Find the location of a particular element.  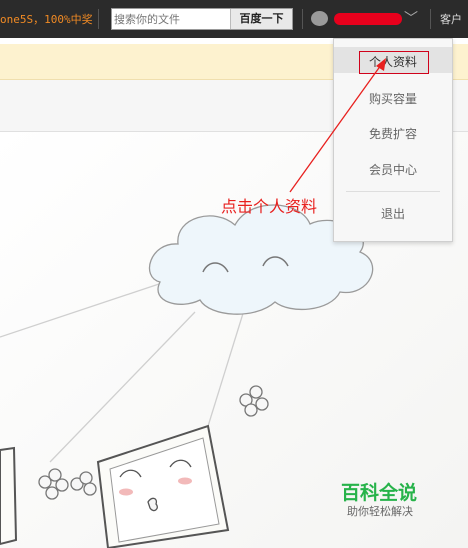

annotation-arrow-layer is located at coordinates (337, 125).